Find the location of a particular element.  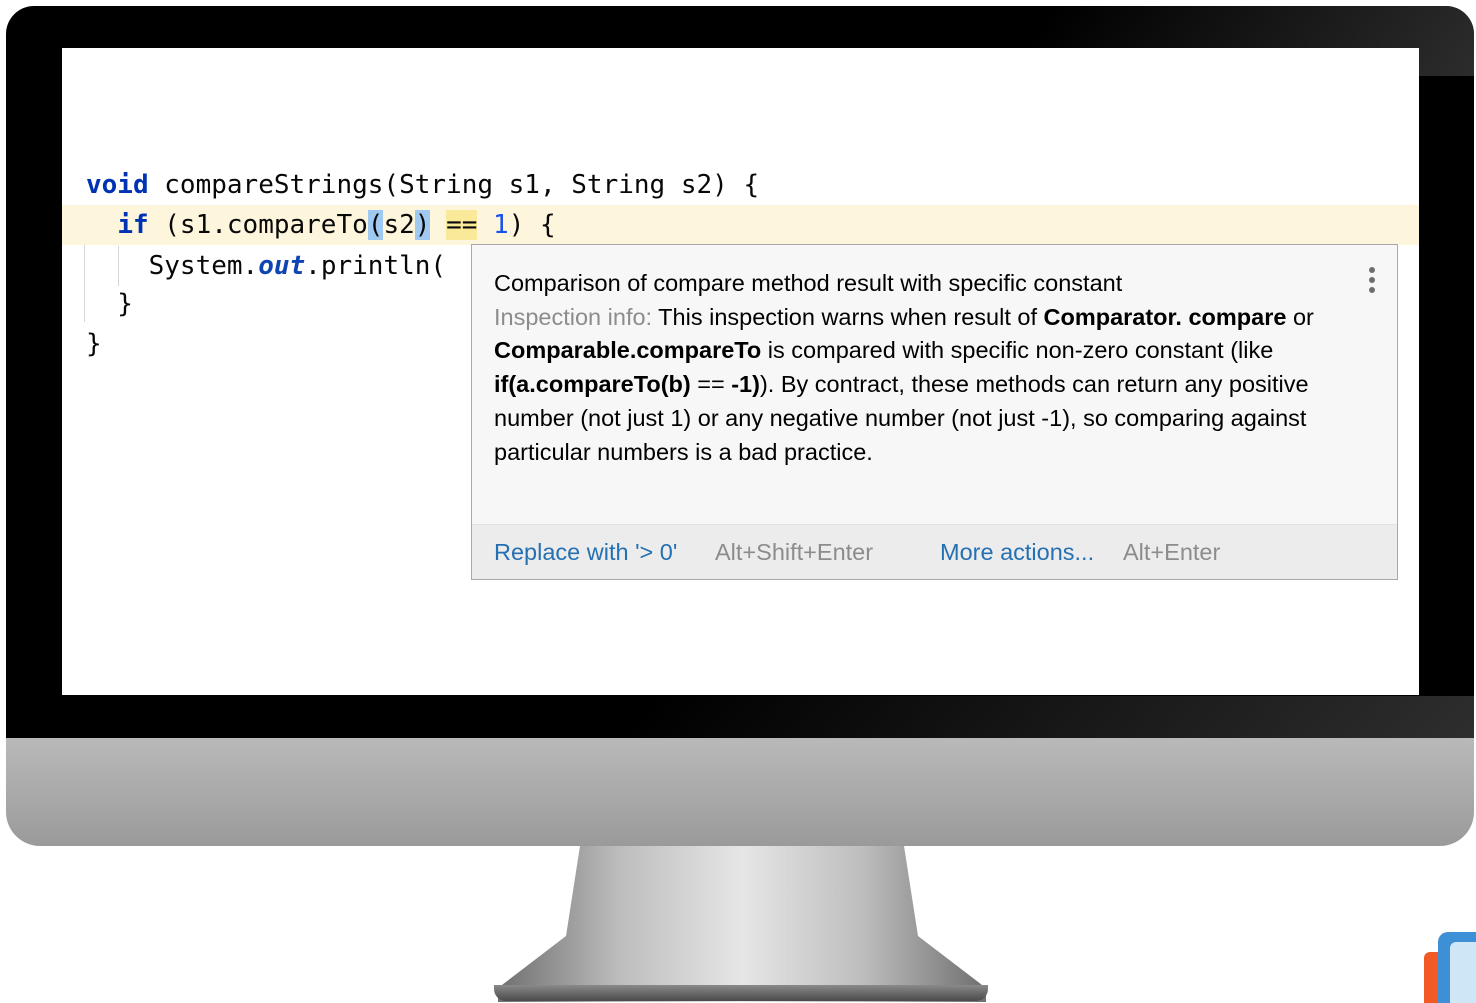

info-bold: Comparable.compareTo is located at coordinates (628, 350).